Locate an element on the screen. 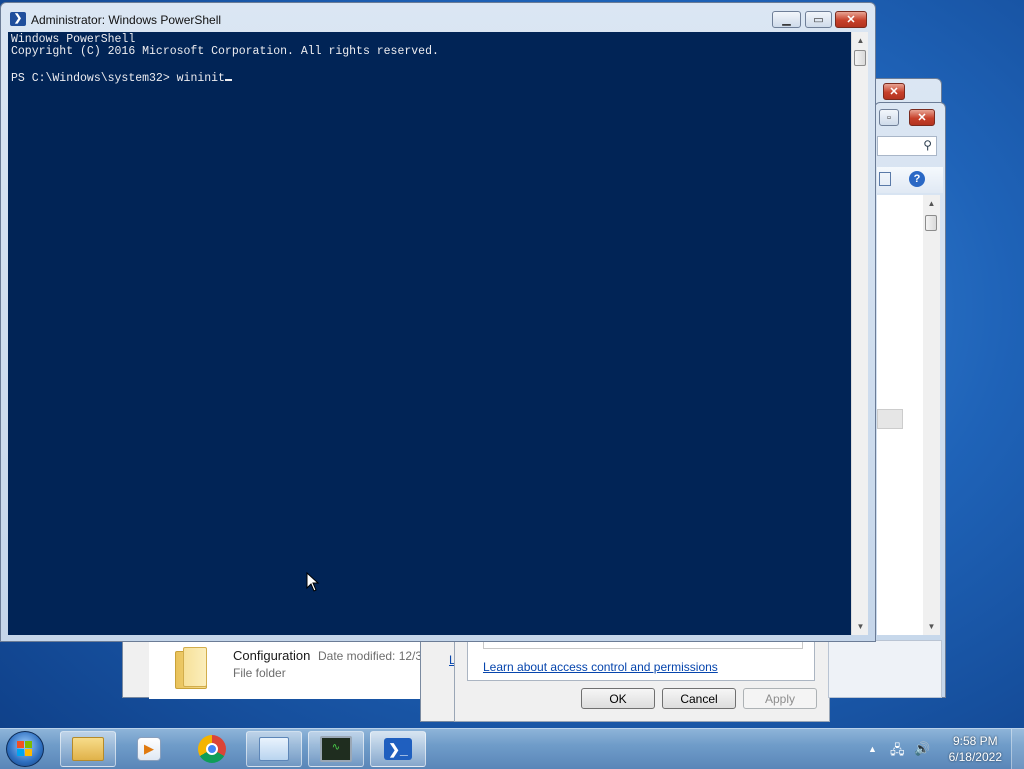  mouse-pointer-icon is located at coordinates (313, 582).